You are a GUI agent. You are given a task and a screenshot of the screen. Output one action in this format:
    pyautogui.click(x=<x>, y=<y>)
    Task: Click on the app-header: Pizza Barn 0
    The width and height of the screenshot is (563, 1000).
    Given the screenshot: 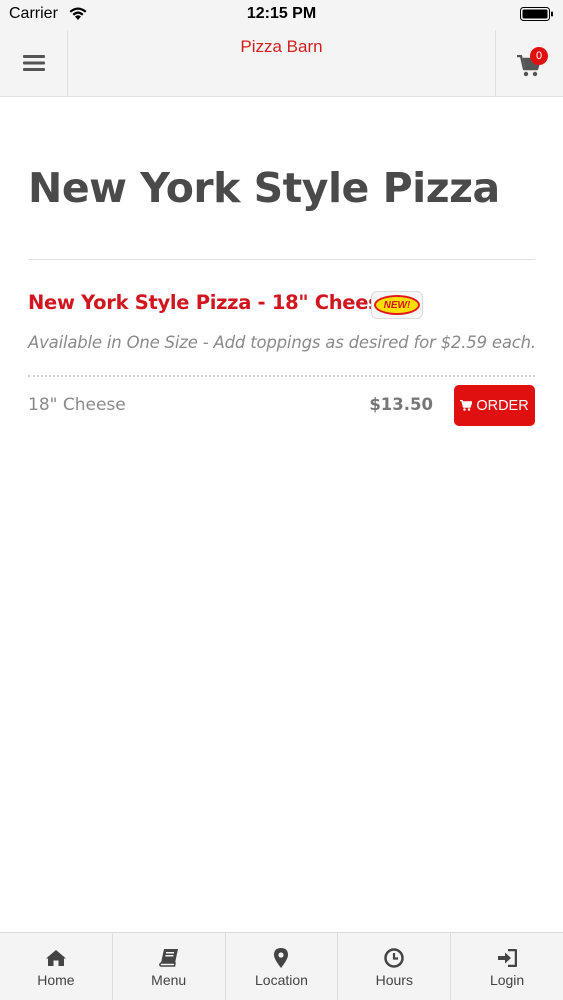 What is the action you would take?
    pyautogui.click(x=281, y=63)
    